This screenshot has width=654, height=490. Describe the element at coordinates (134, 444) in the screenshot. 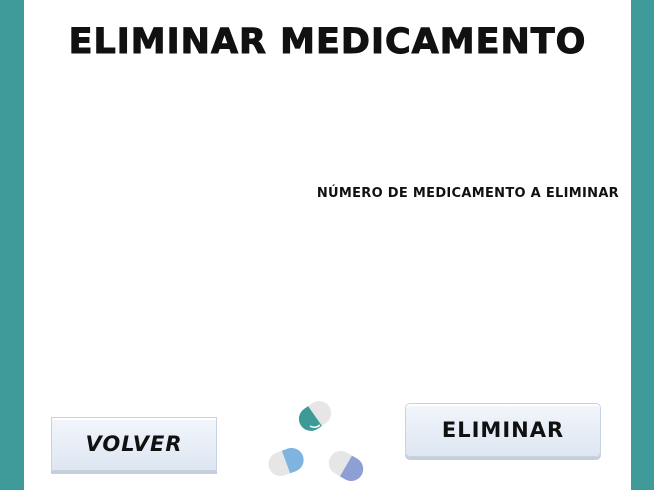

I see `back-button: VOLVER` at that location.